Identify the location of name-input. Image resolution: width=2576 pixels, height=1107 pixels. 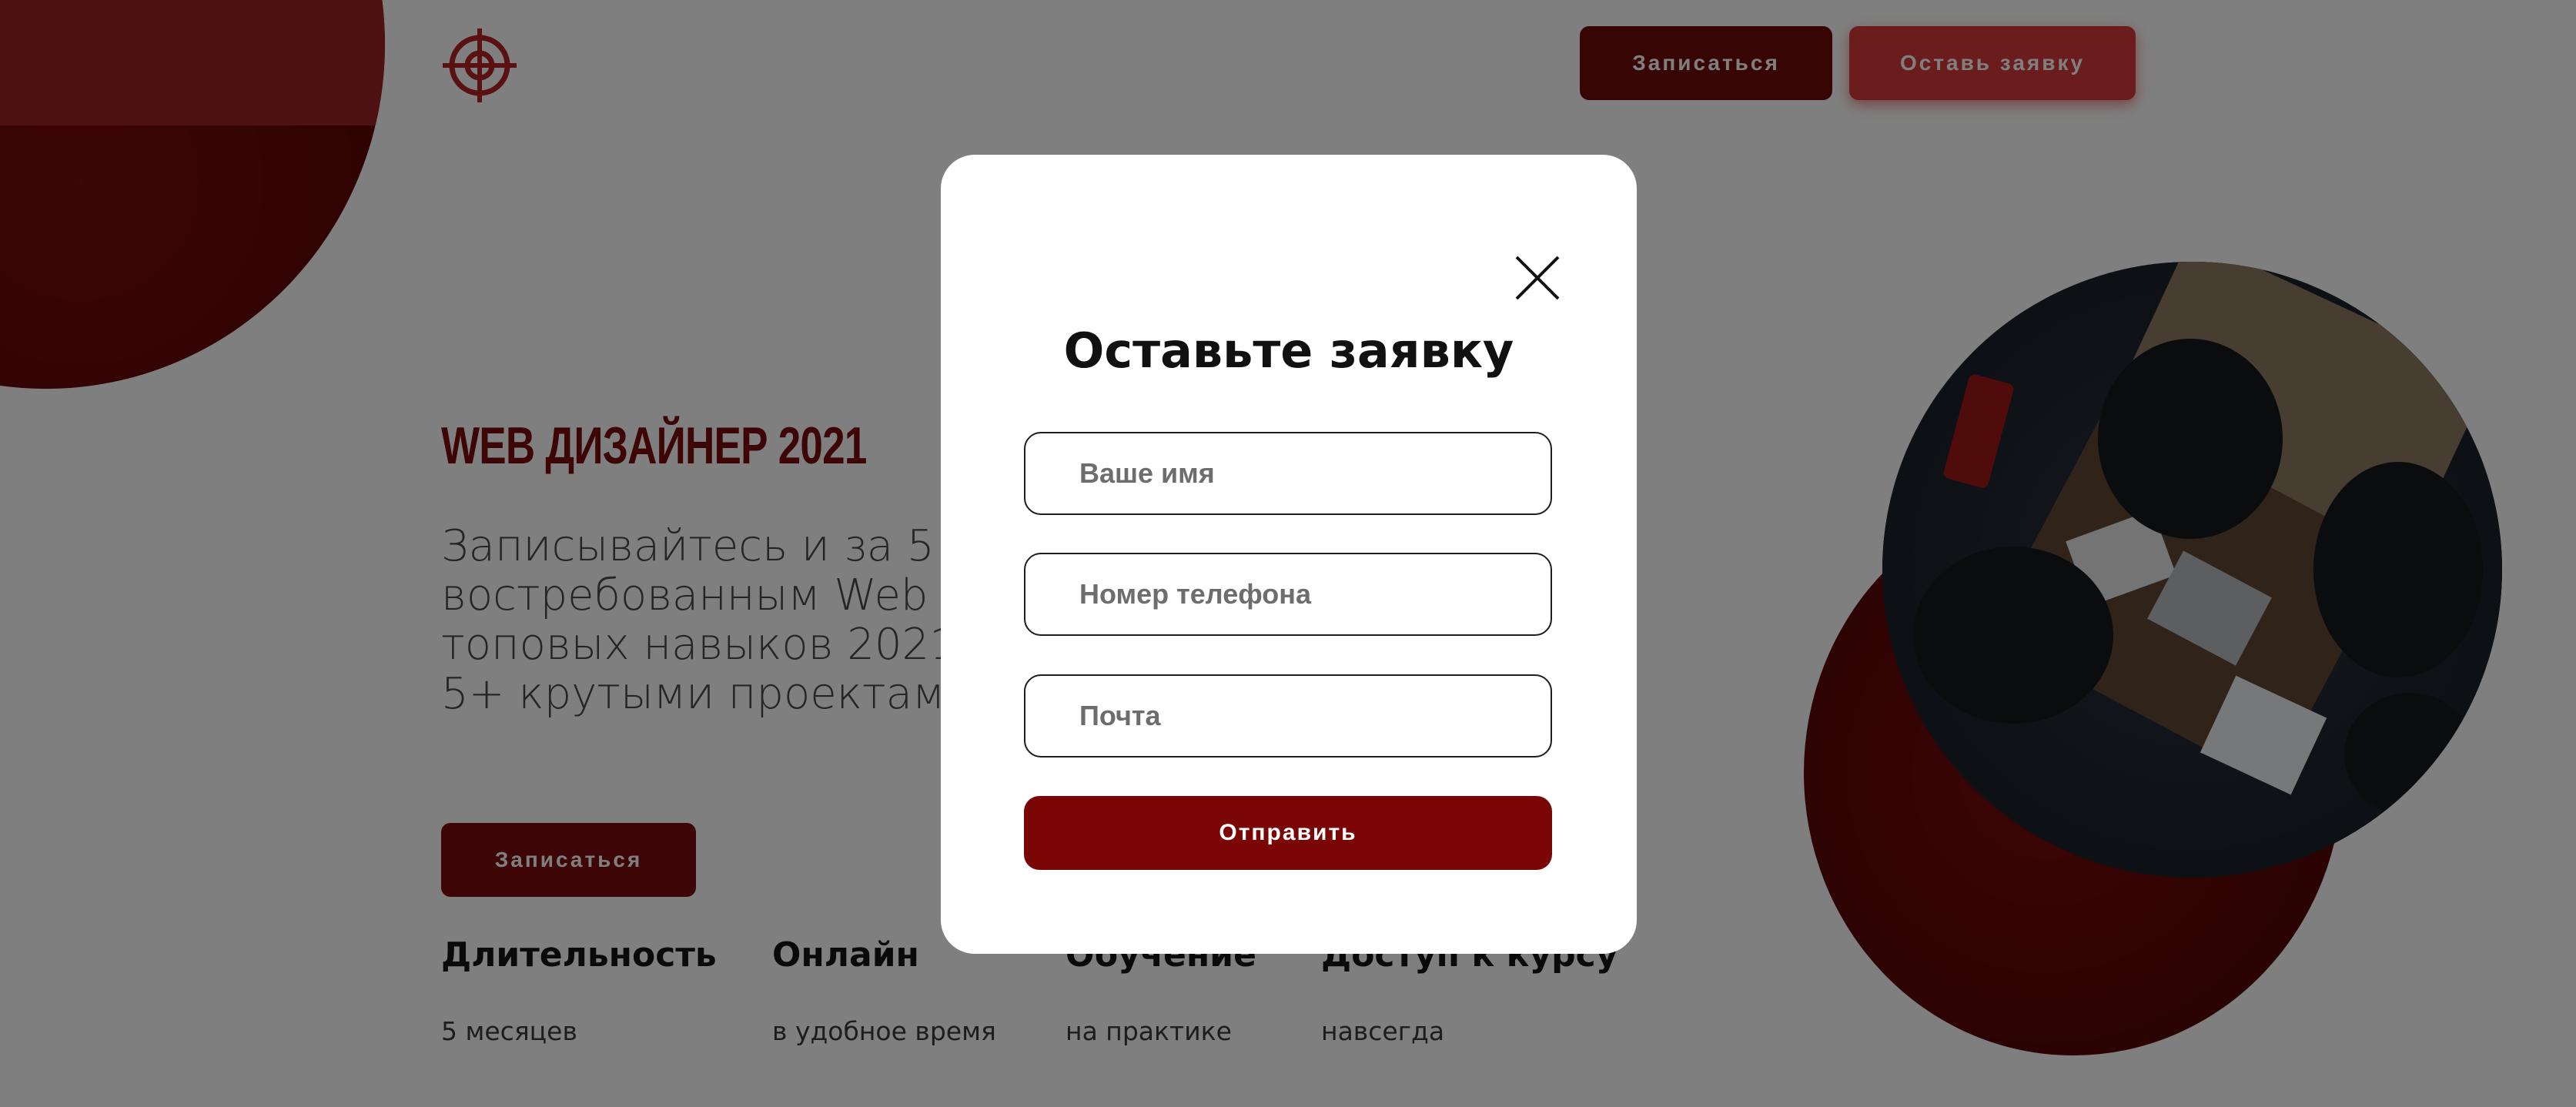
(1288, 474).